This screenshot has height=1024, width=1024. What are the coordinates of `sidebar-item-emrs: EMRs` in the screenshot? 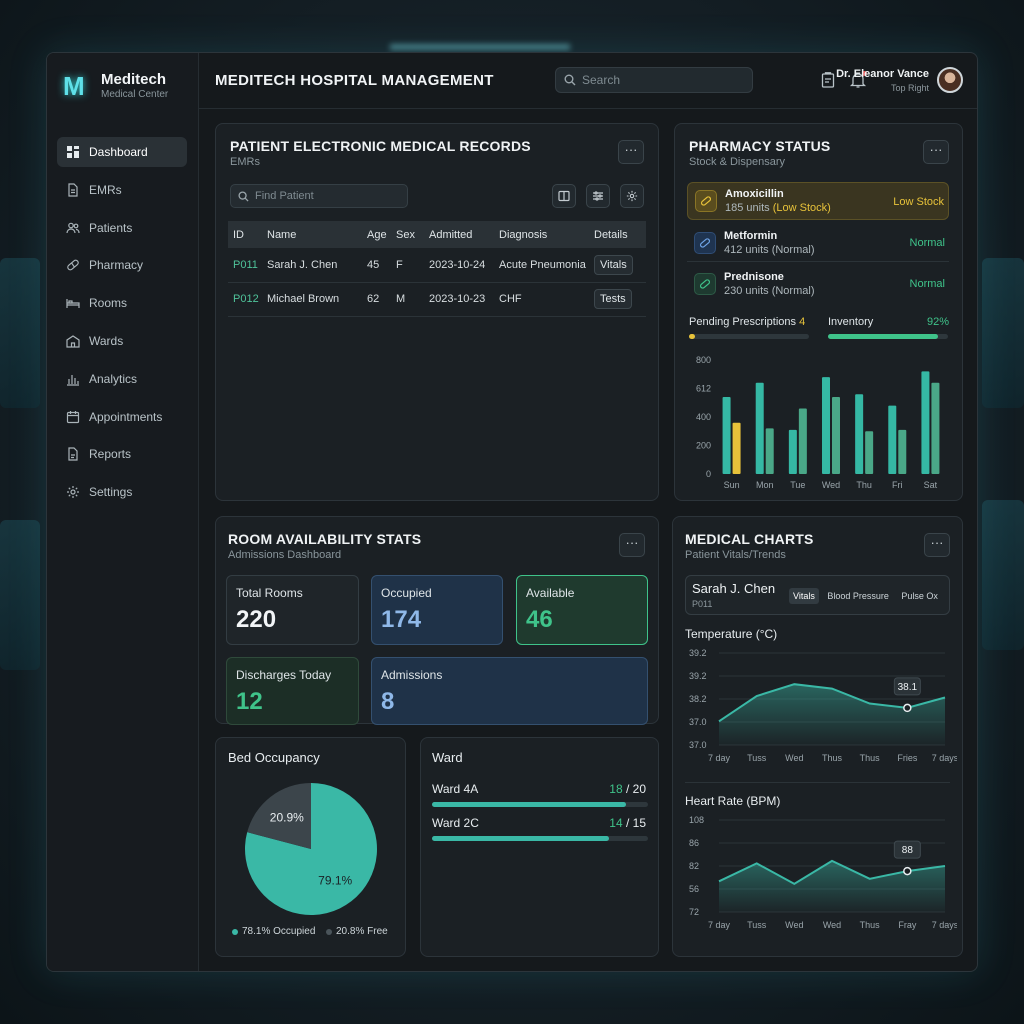 It's located at (122, 190).